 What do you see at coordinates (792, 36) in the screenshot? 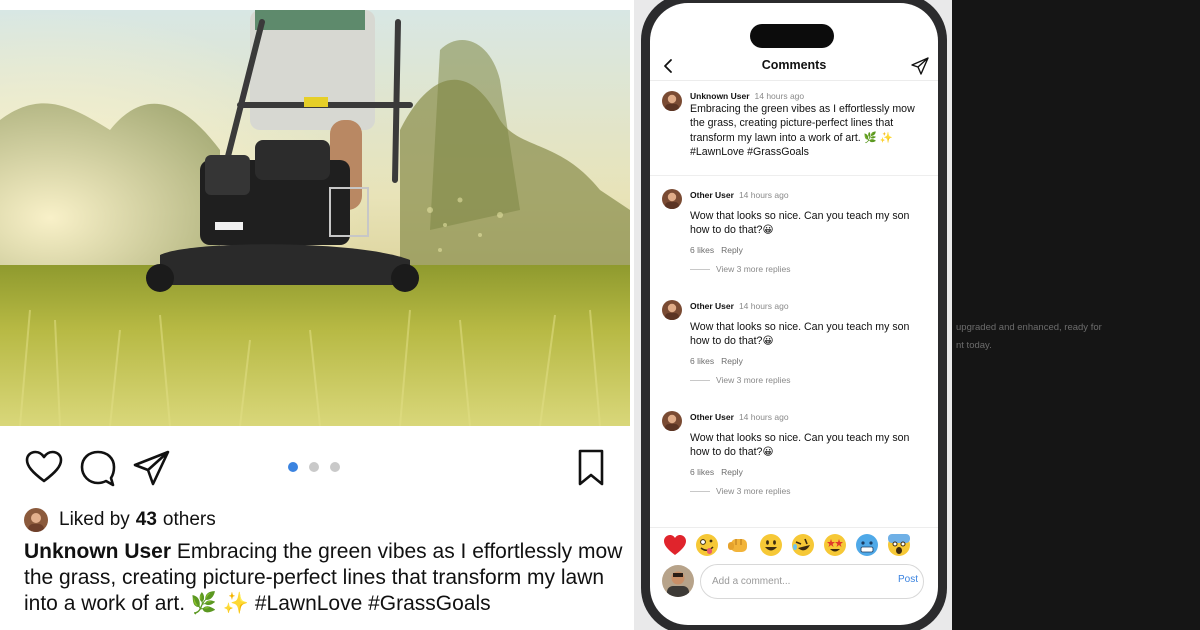
I see `dynamic-island` at bounding box center [792, 36].